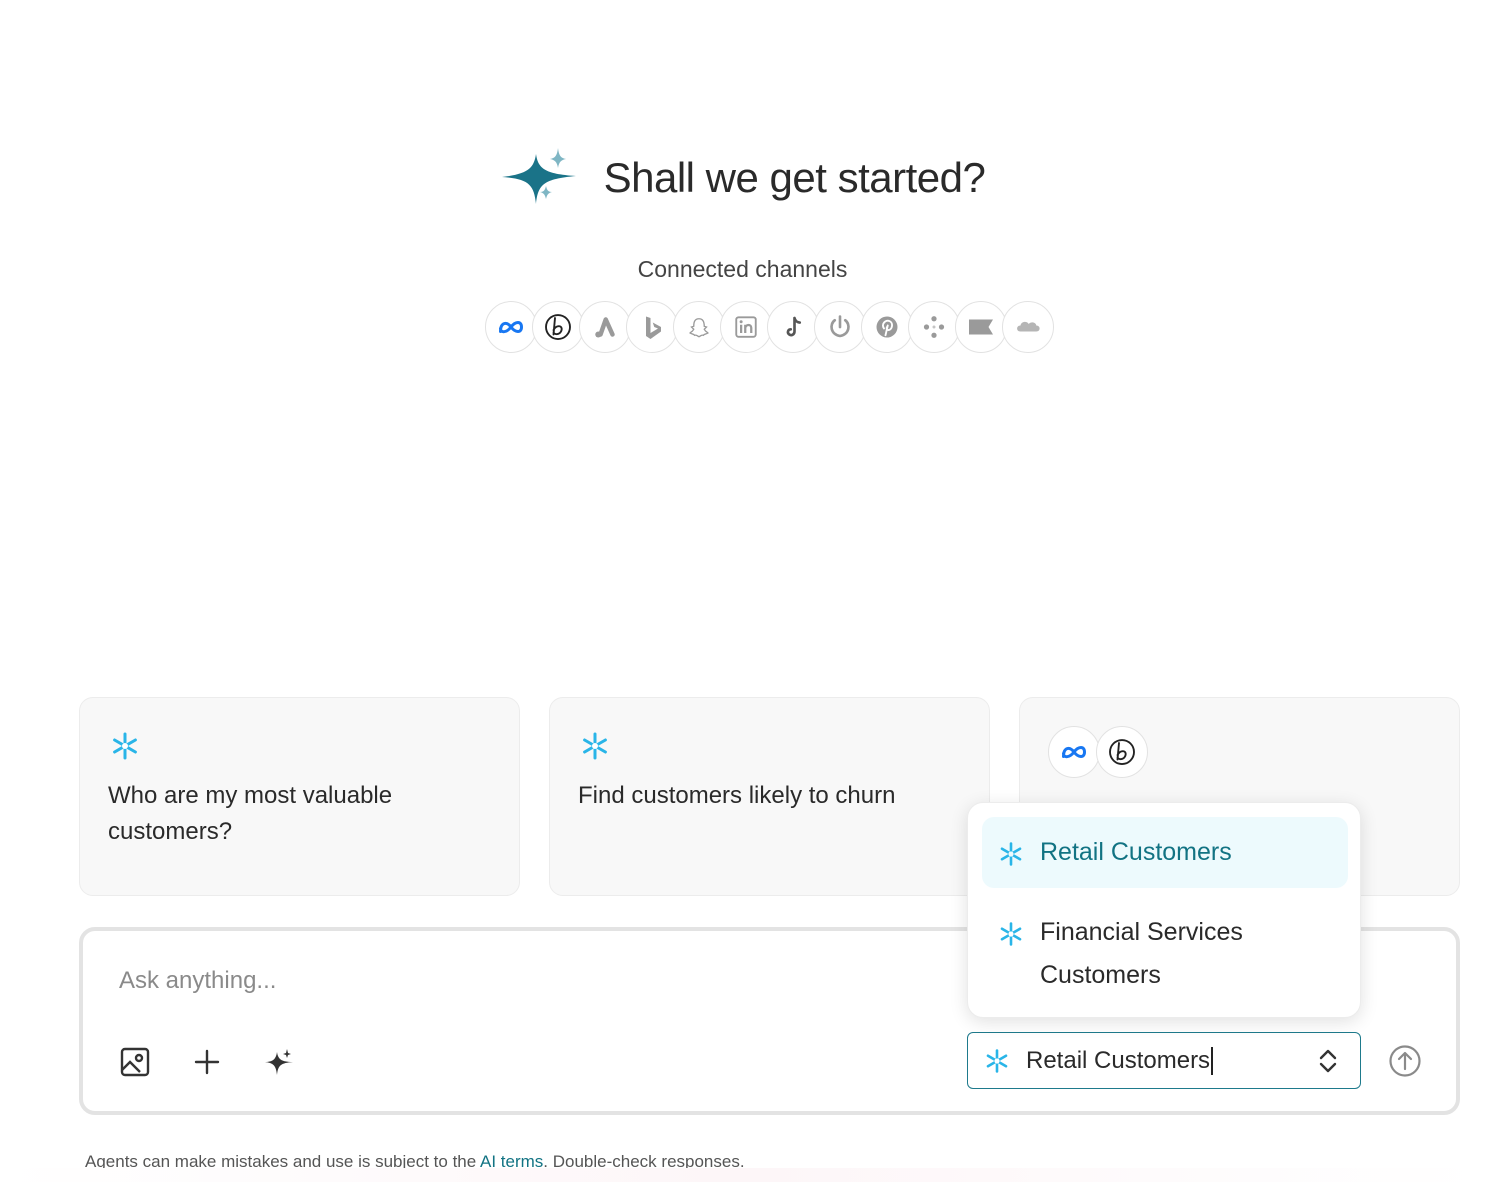 The width and height of the screenshot is (1485, 1182). I want to click on suggestion-card: Find customers likely to churn, so click(769, 796).